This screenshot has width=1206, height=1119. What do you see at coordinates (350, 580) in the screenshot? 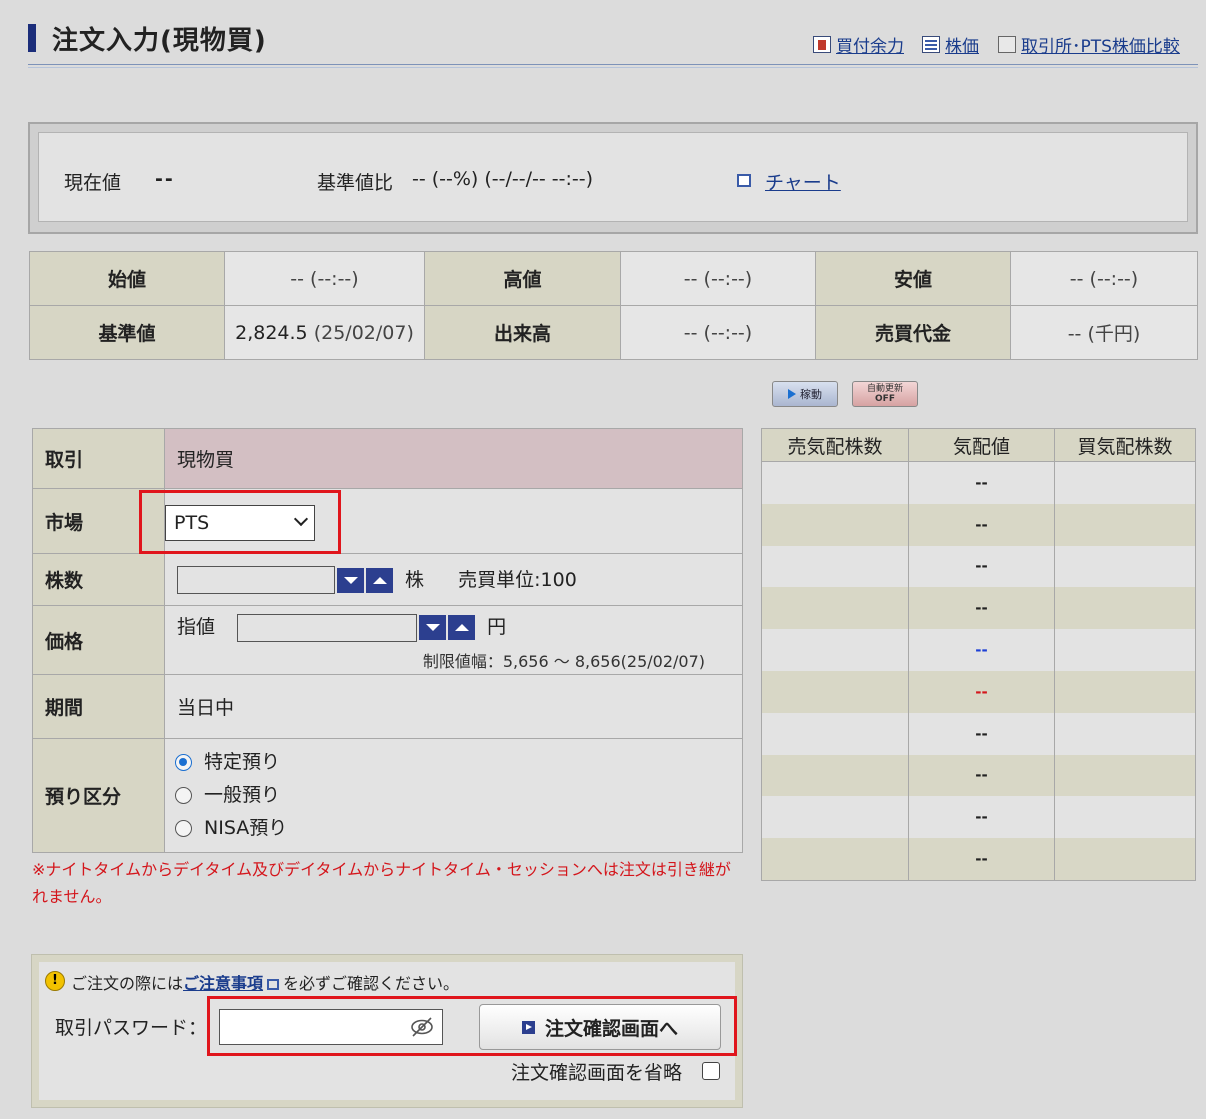
I see `shares-down-button` at bounding box center [350, 580].